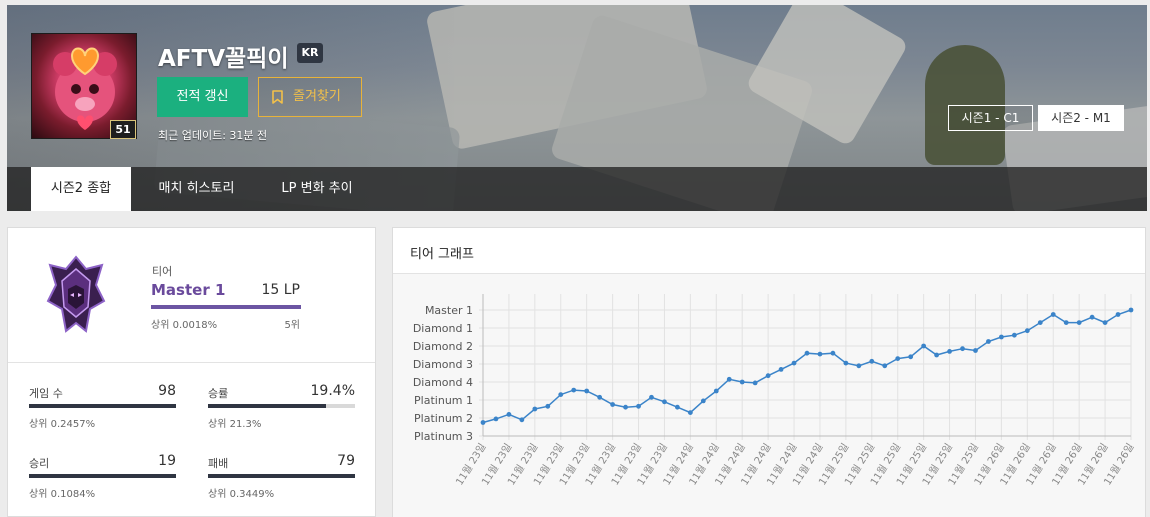 This screenshot has width=1150, height=517. Describe the element at coordinates (184, 325) in the screenshot. I see `tier-top-percent: 상위 0.0018%` at that location.